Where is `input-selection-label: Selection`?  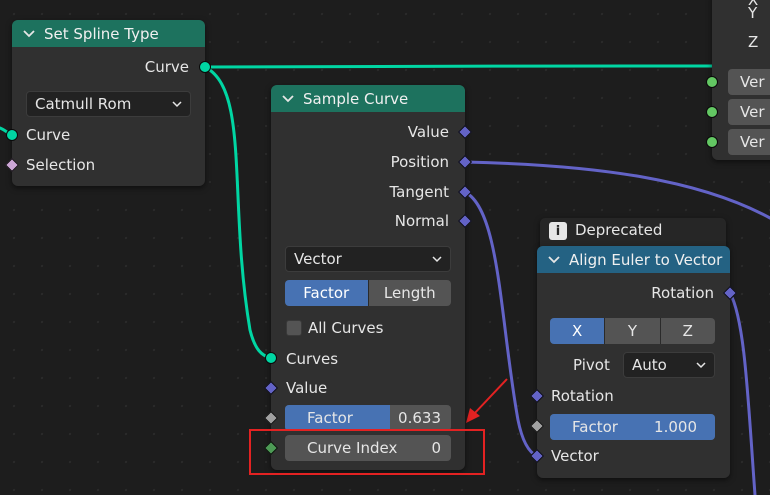 input-selection-label: Selection is located at coordinates (61, 165).